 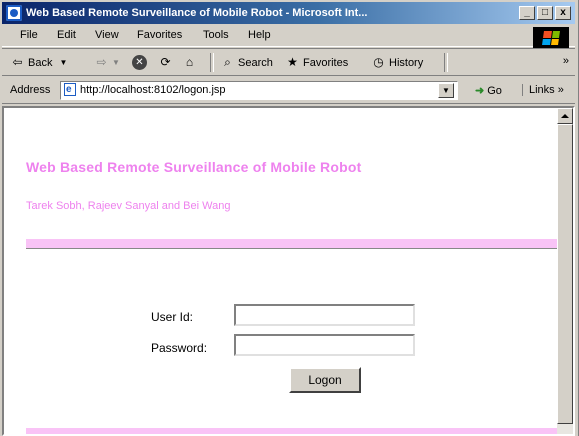 What do you see at coordinates (480, 91) in the screenshot?
I see `go-arrow-icon: ➜` at bounding box center [480, 91].